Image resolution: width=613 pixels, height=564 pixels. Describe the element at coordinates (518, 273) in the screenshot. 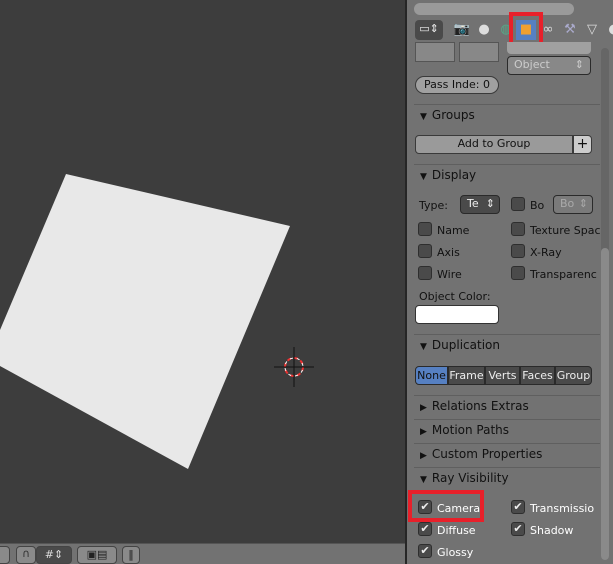

I see `transparency-checkbox` at that location.